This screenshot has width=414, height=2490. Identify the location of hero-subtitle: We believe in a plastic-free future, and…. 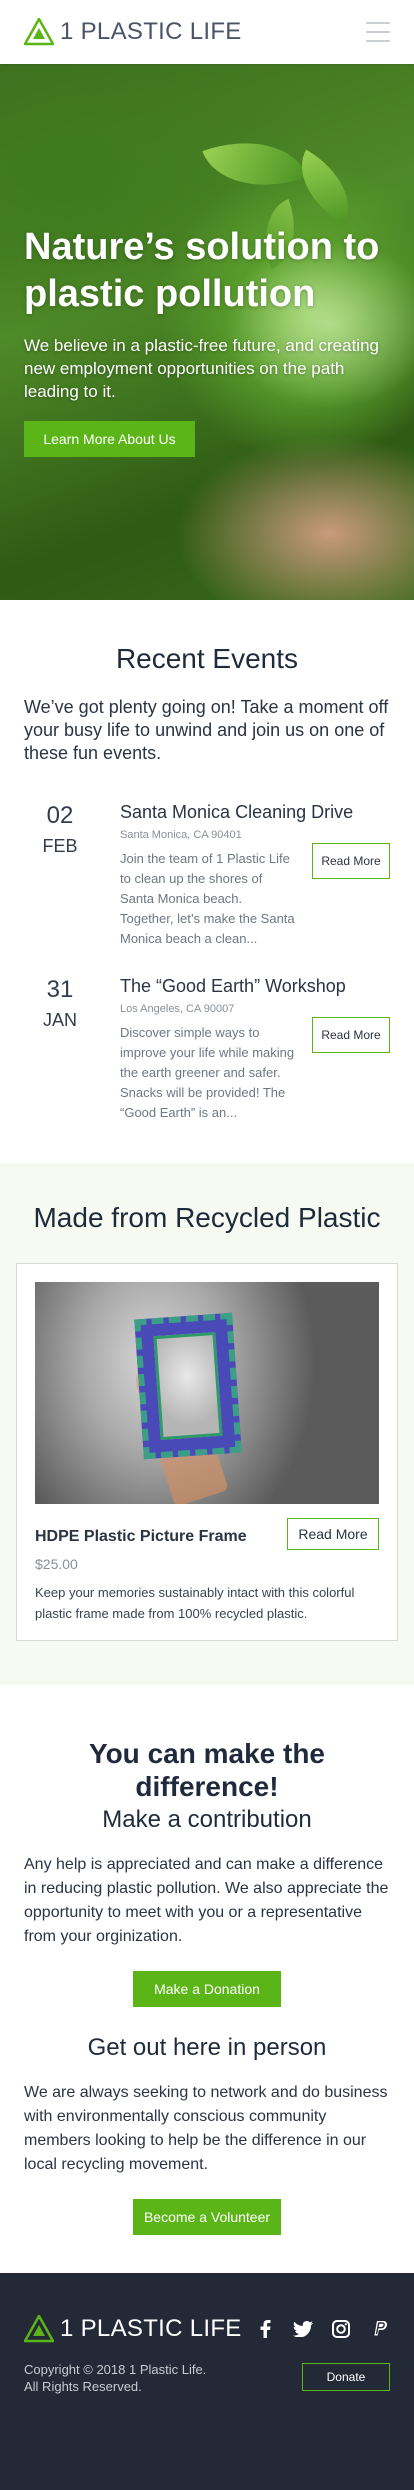
(201, 368).